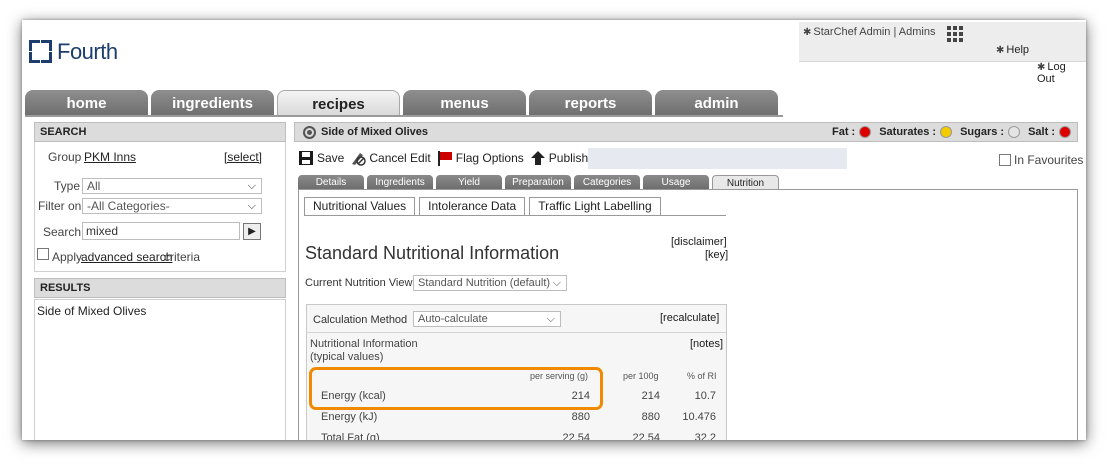  I want to click on search-label: Search, so click(62, 232).